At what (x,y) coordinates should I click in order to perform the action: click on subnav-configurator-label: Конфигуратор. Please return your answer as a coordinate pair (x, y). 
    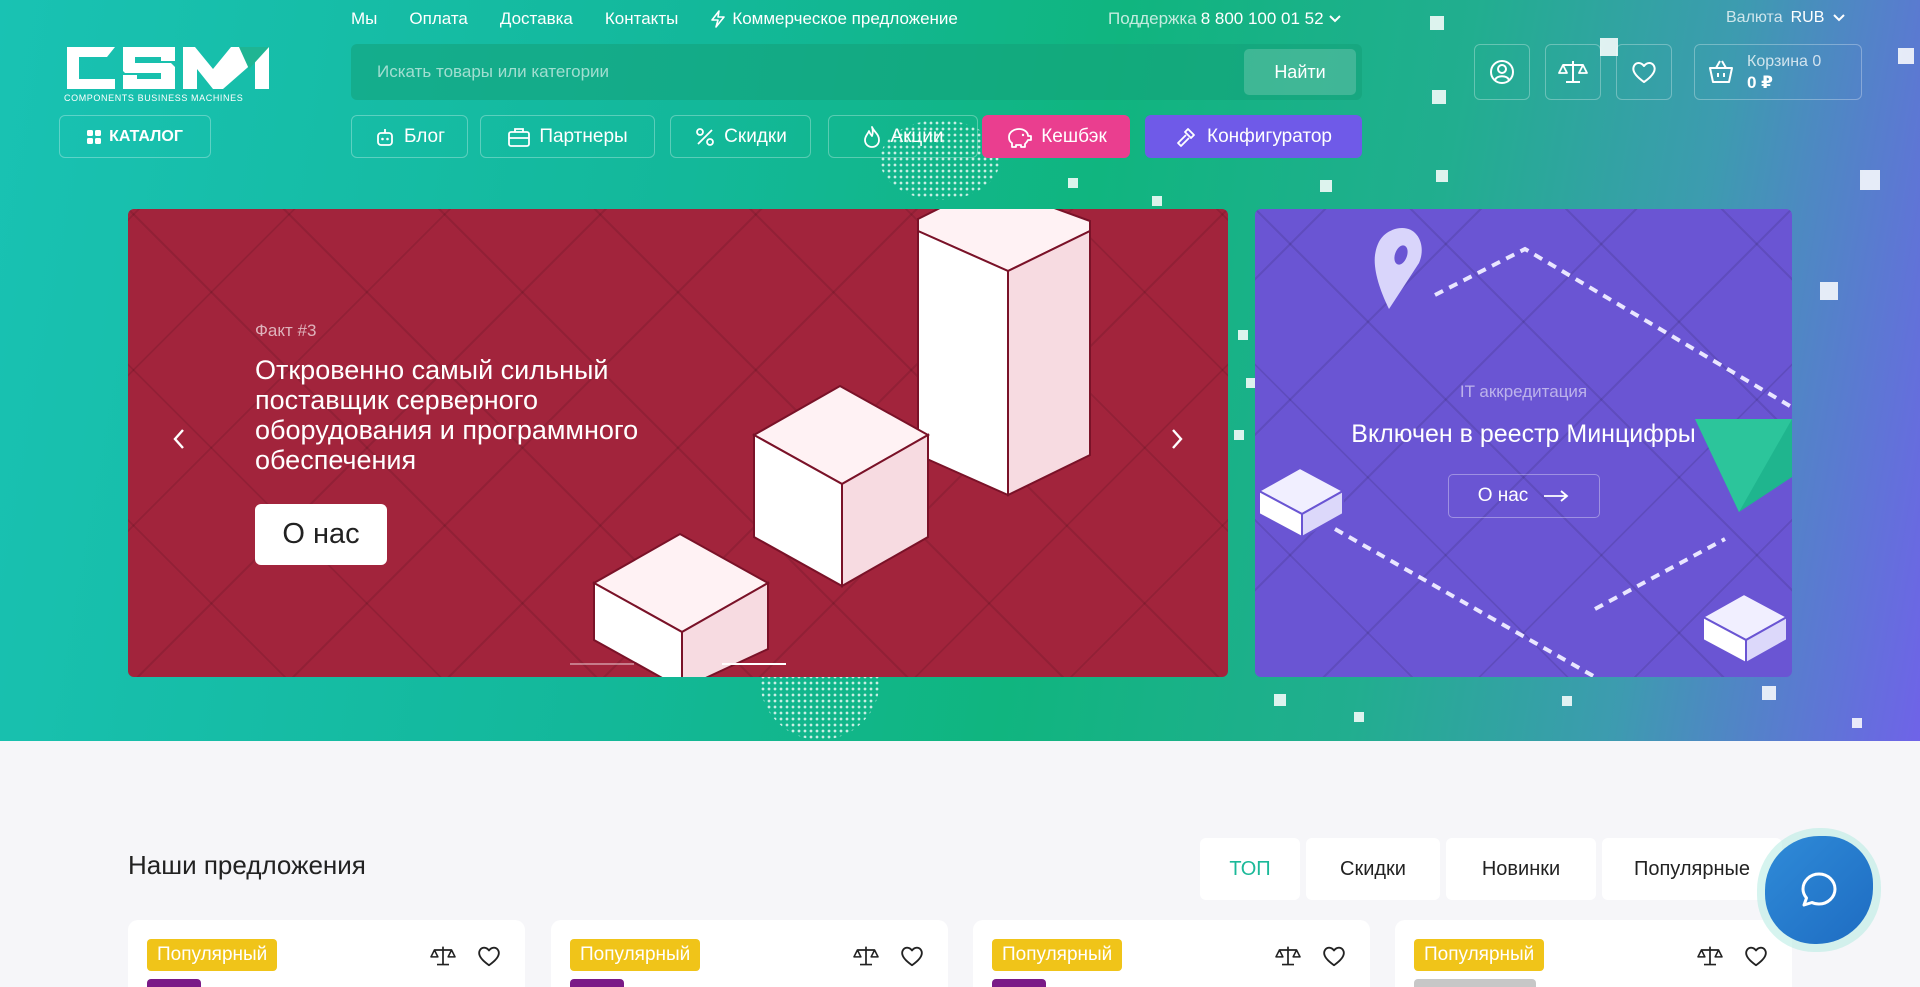
    Looking at the image, I should click on (1269, 136).